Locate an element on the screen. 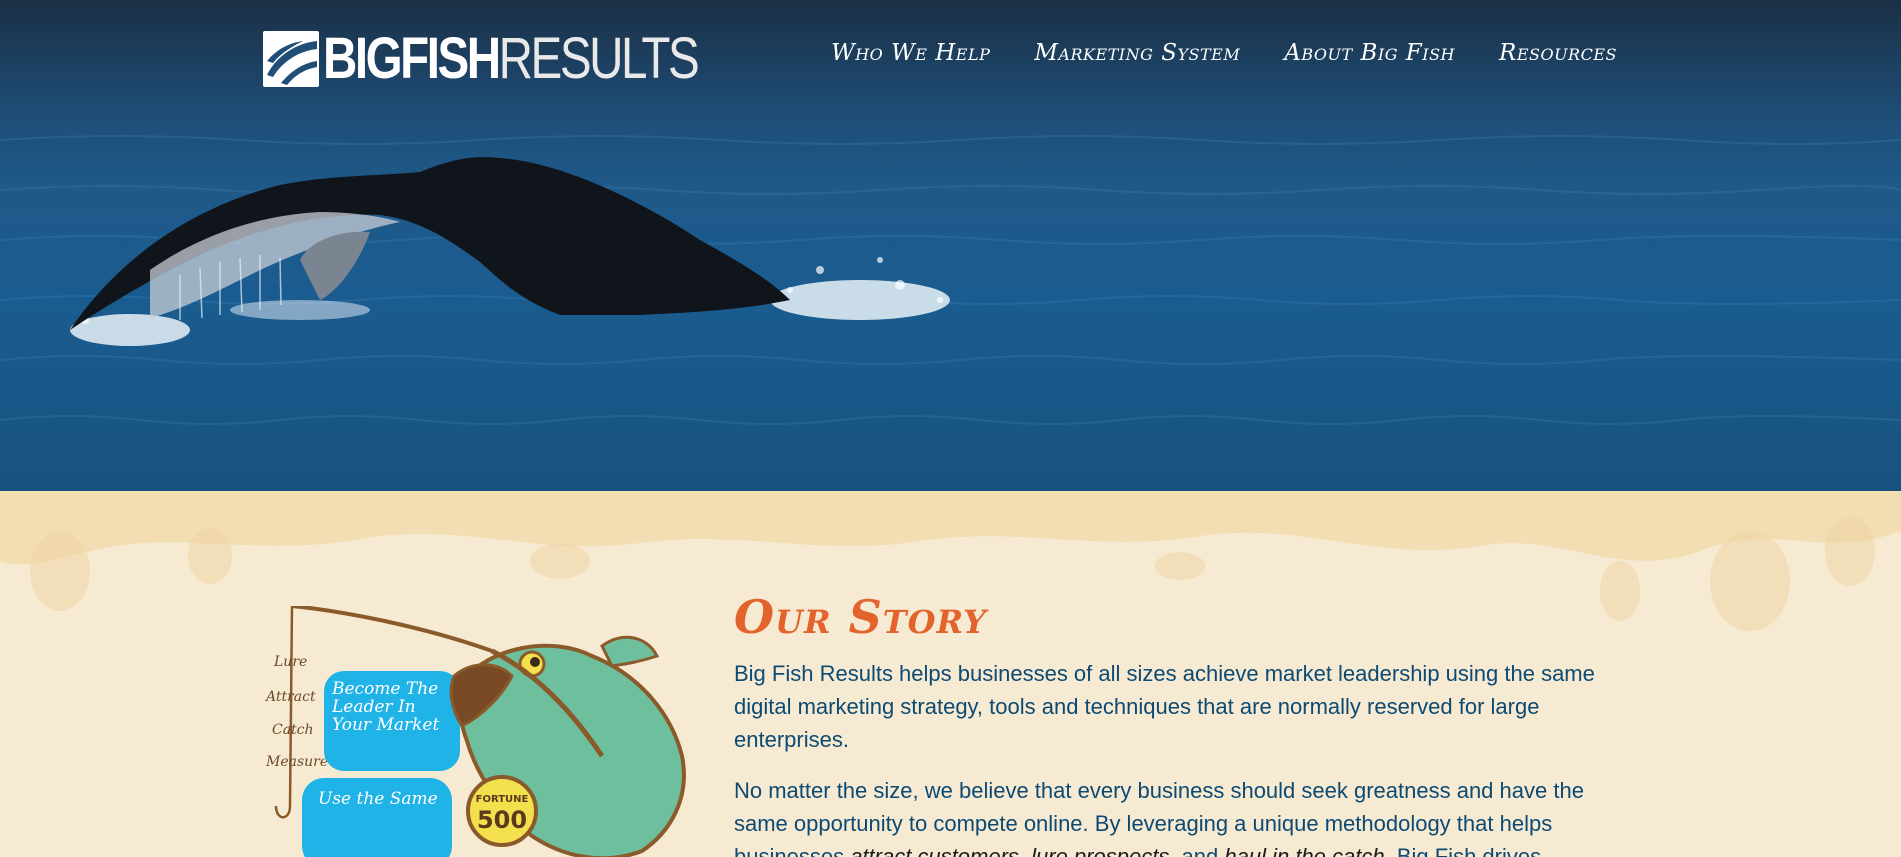  para2-em-lure: lure prospects is located at coordinates (1100, 850).